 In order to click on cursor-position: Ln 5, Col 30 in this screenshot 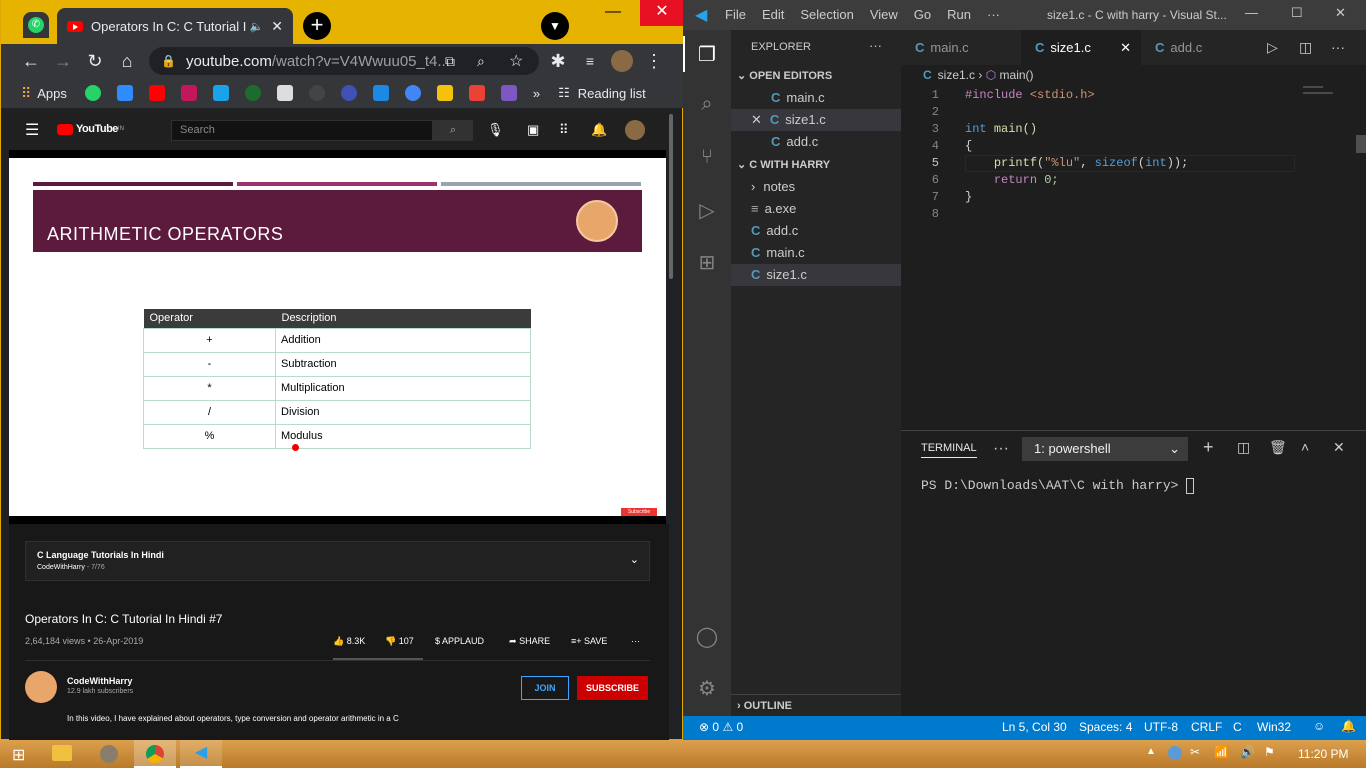, I will do `click(1034, 727)`.